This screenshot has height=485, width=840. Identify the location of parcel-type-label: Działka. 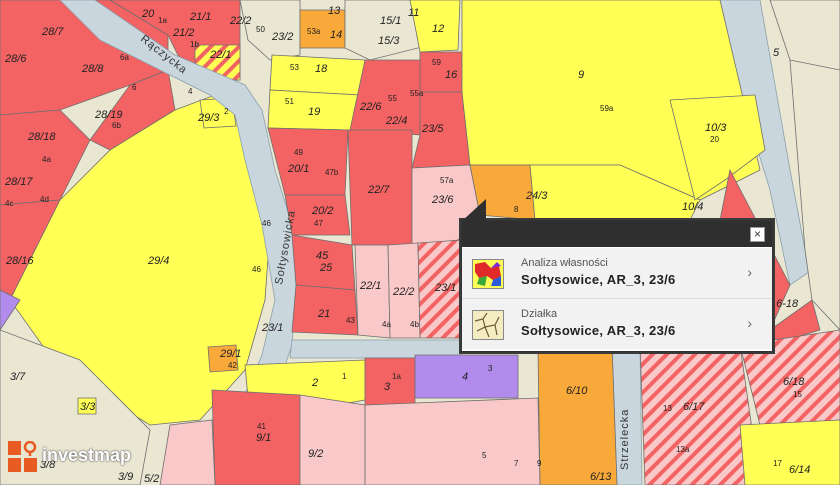
(539, 314).